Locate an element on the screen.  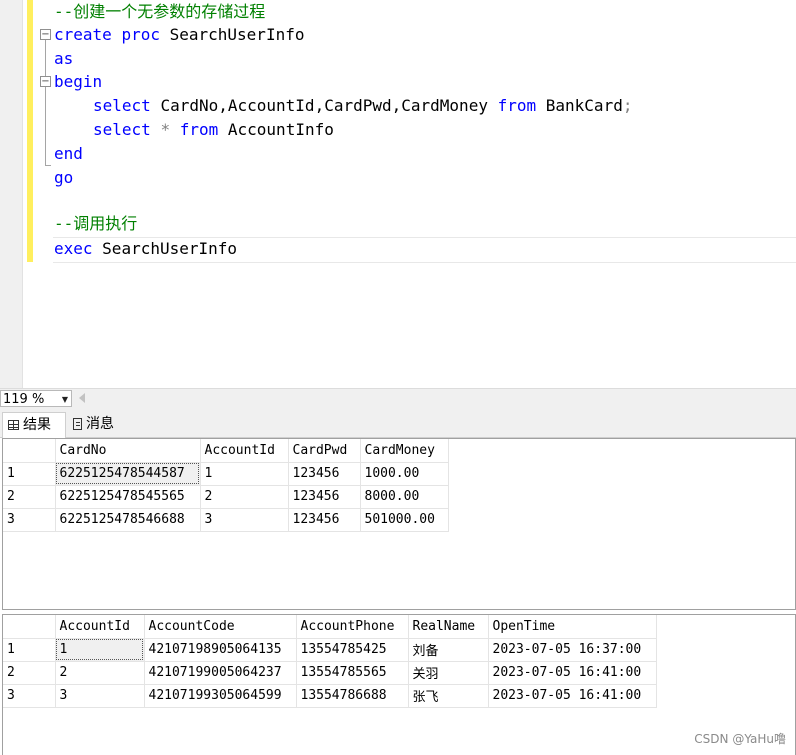
zoom-dropdown: 119 % ▼ is located at coordinates (36, 398).